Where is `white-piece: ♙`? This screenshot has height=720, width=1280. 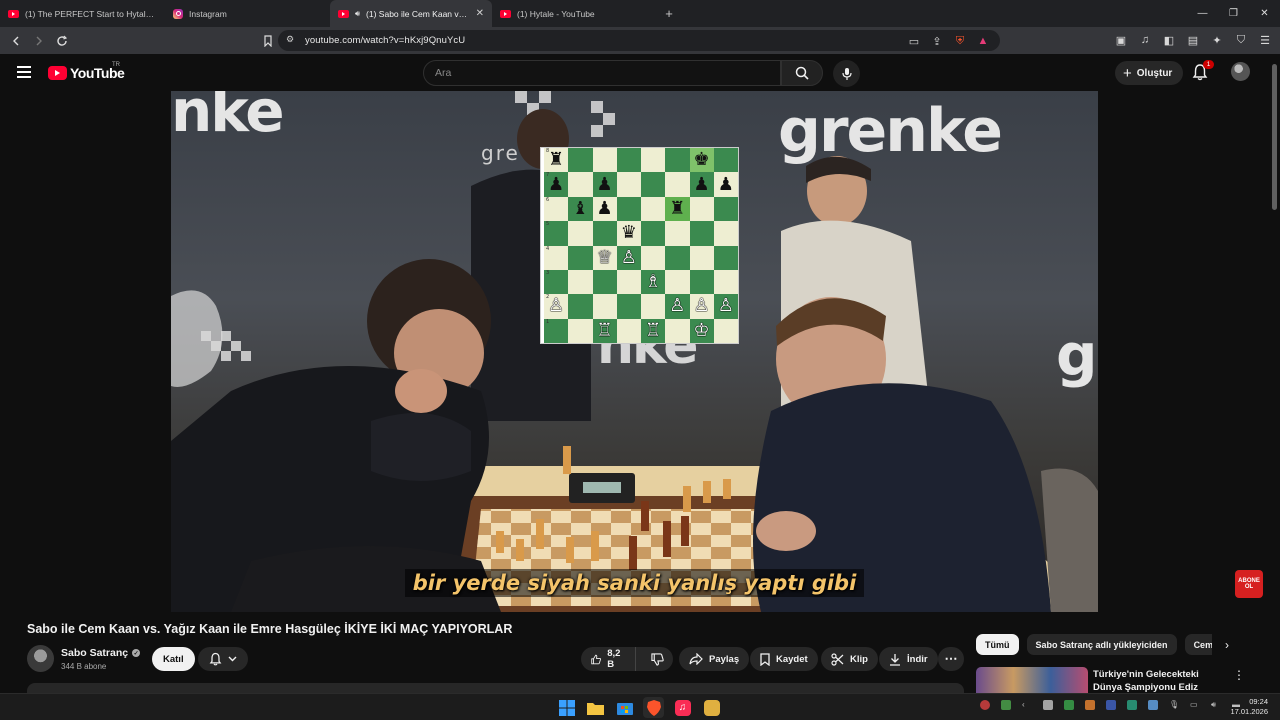
white-piece: ♙ is located at coordinates (701, 306).